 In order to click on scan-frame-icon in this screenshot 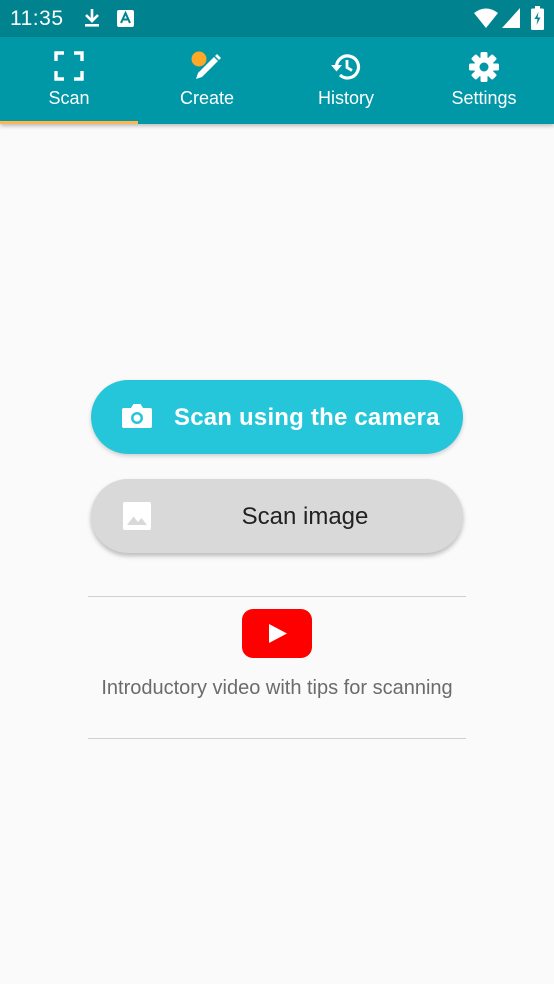, I will do `click(69, 68)`.